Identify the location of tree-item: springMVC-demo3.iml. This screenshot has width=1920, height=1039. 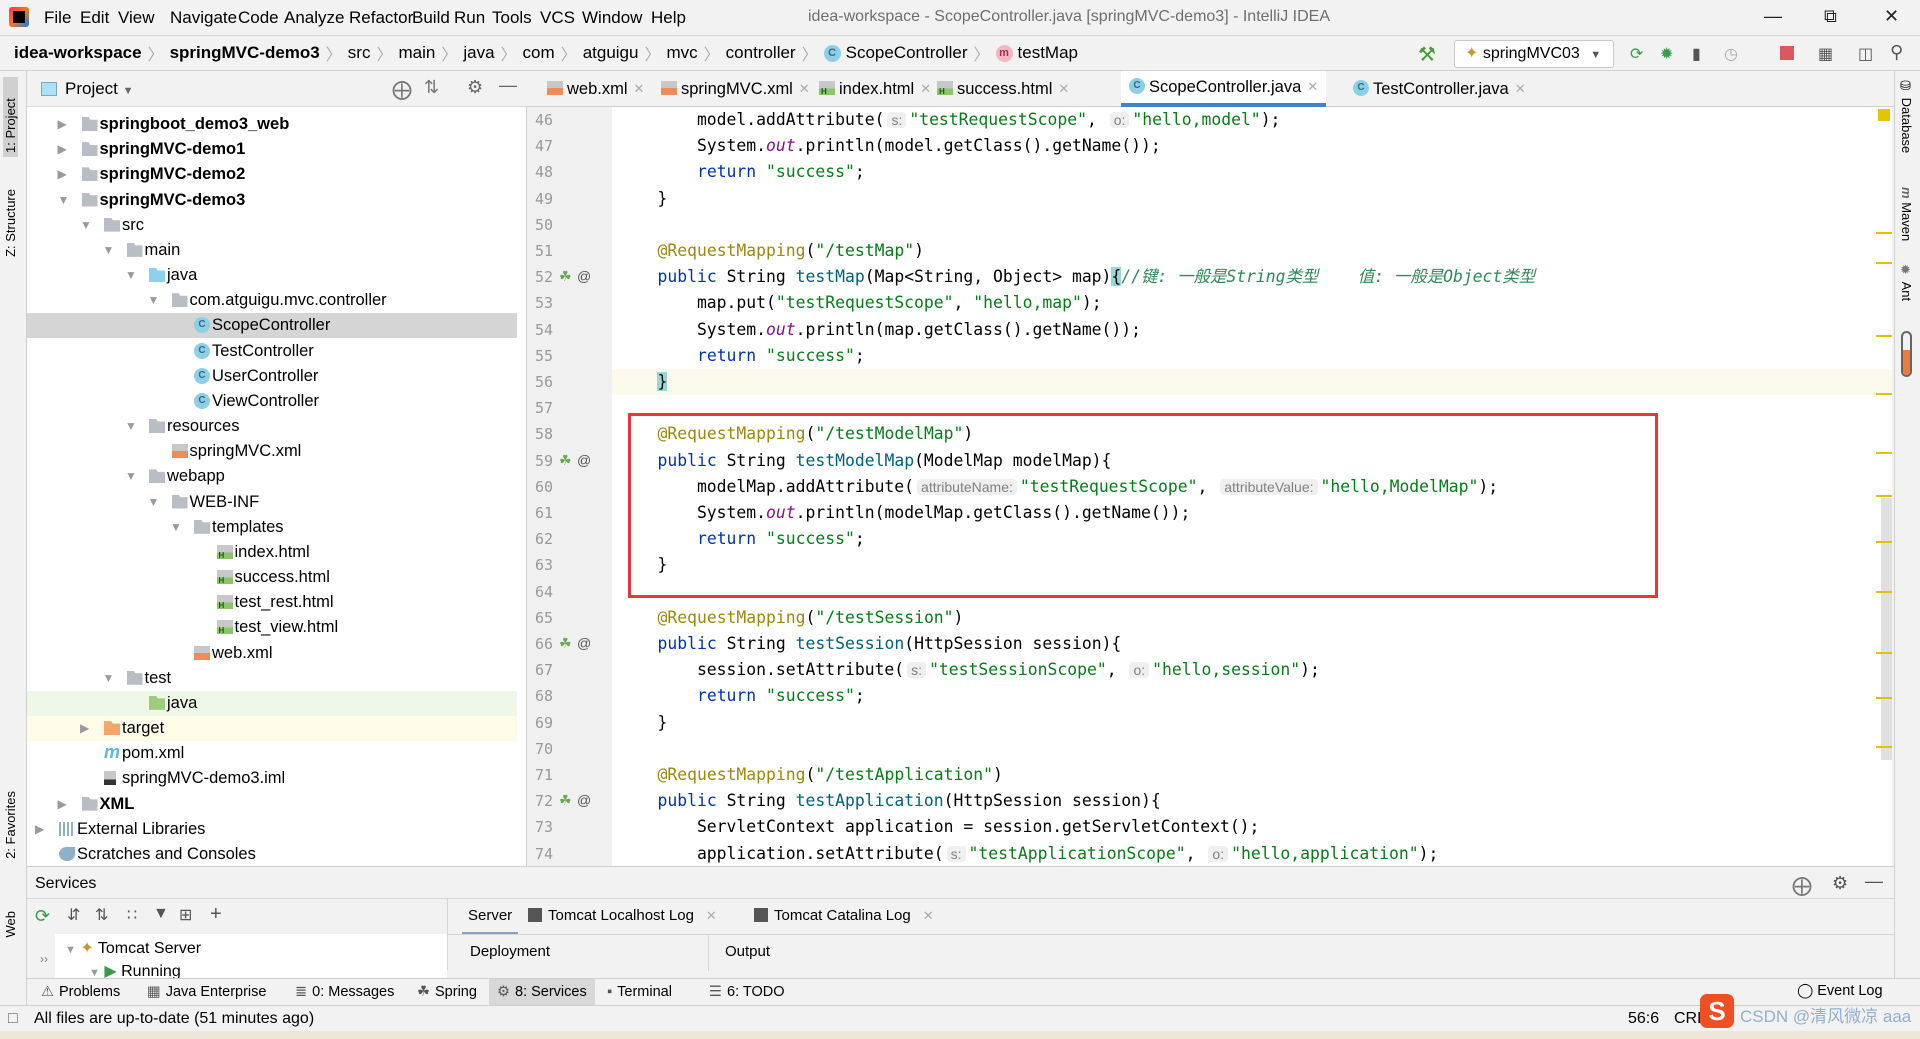
(272, 778).